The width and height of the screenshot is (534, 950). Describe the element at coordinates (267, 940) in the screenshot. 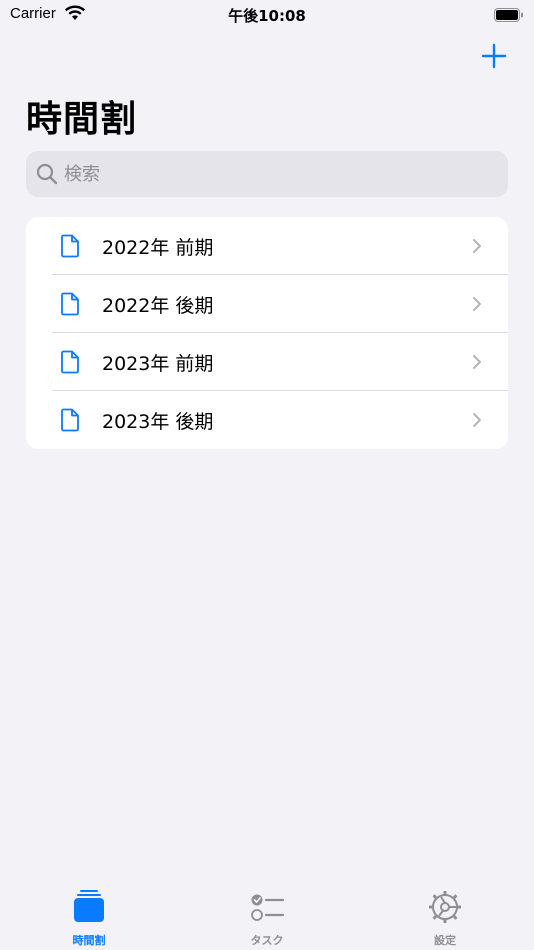

I see `tab-label: タスク` at that location.